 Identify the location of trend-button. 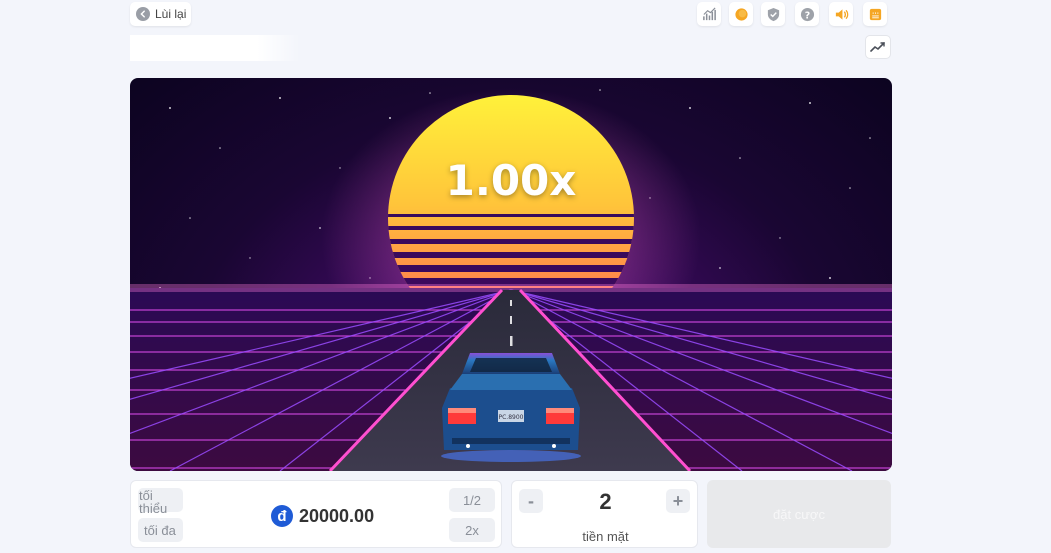
(878, 47).